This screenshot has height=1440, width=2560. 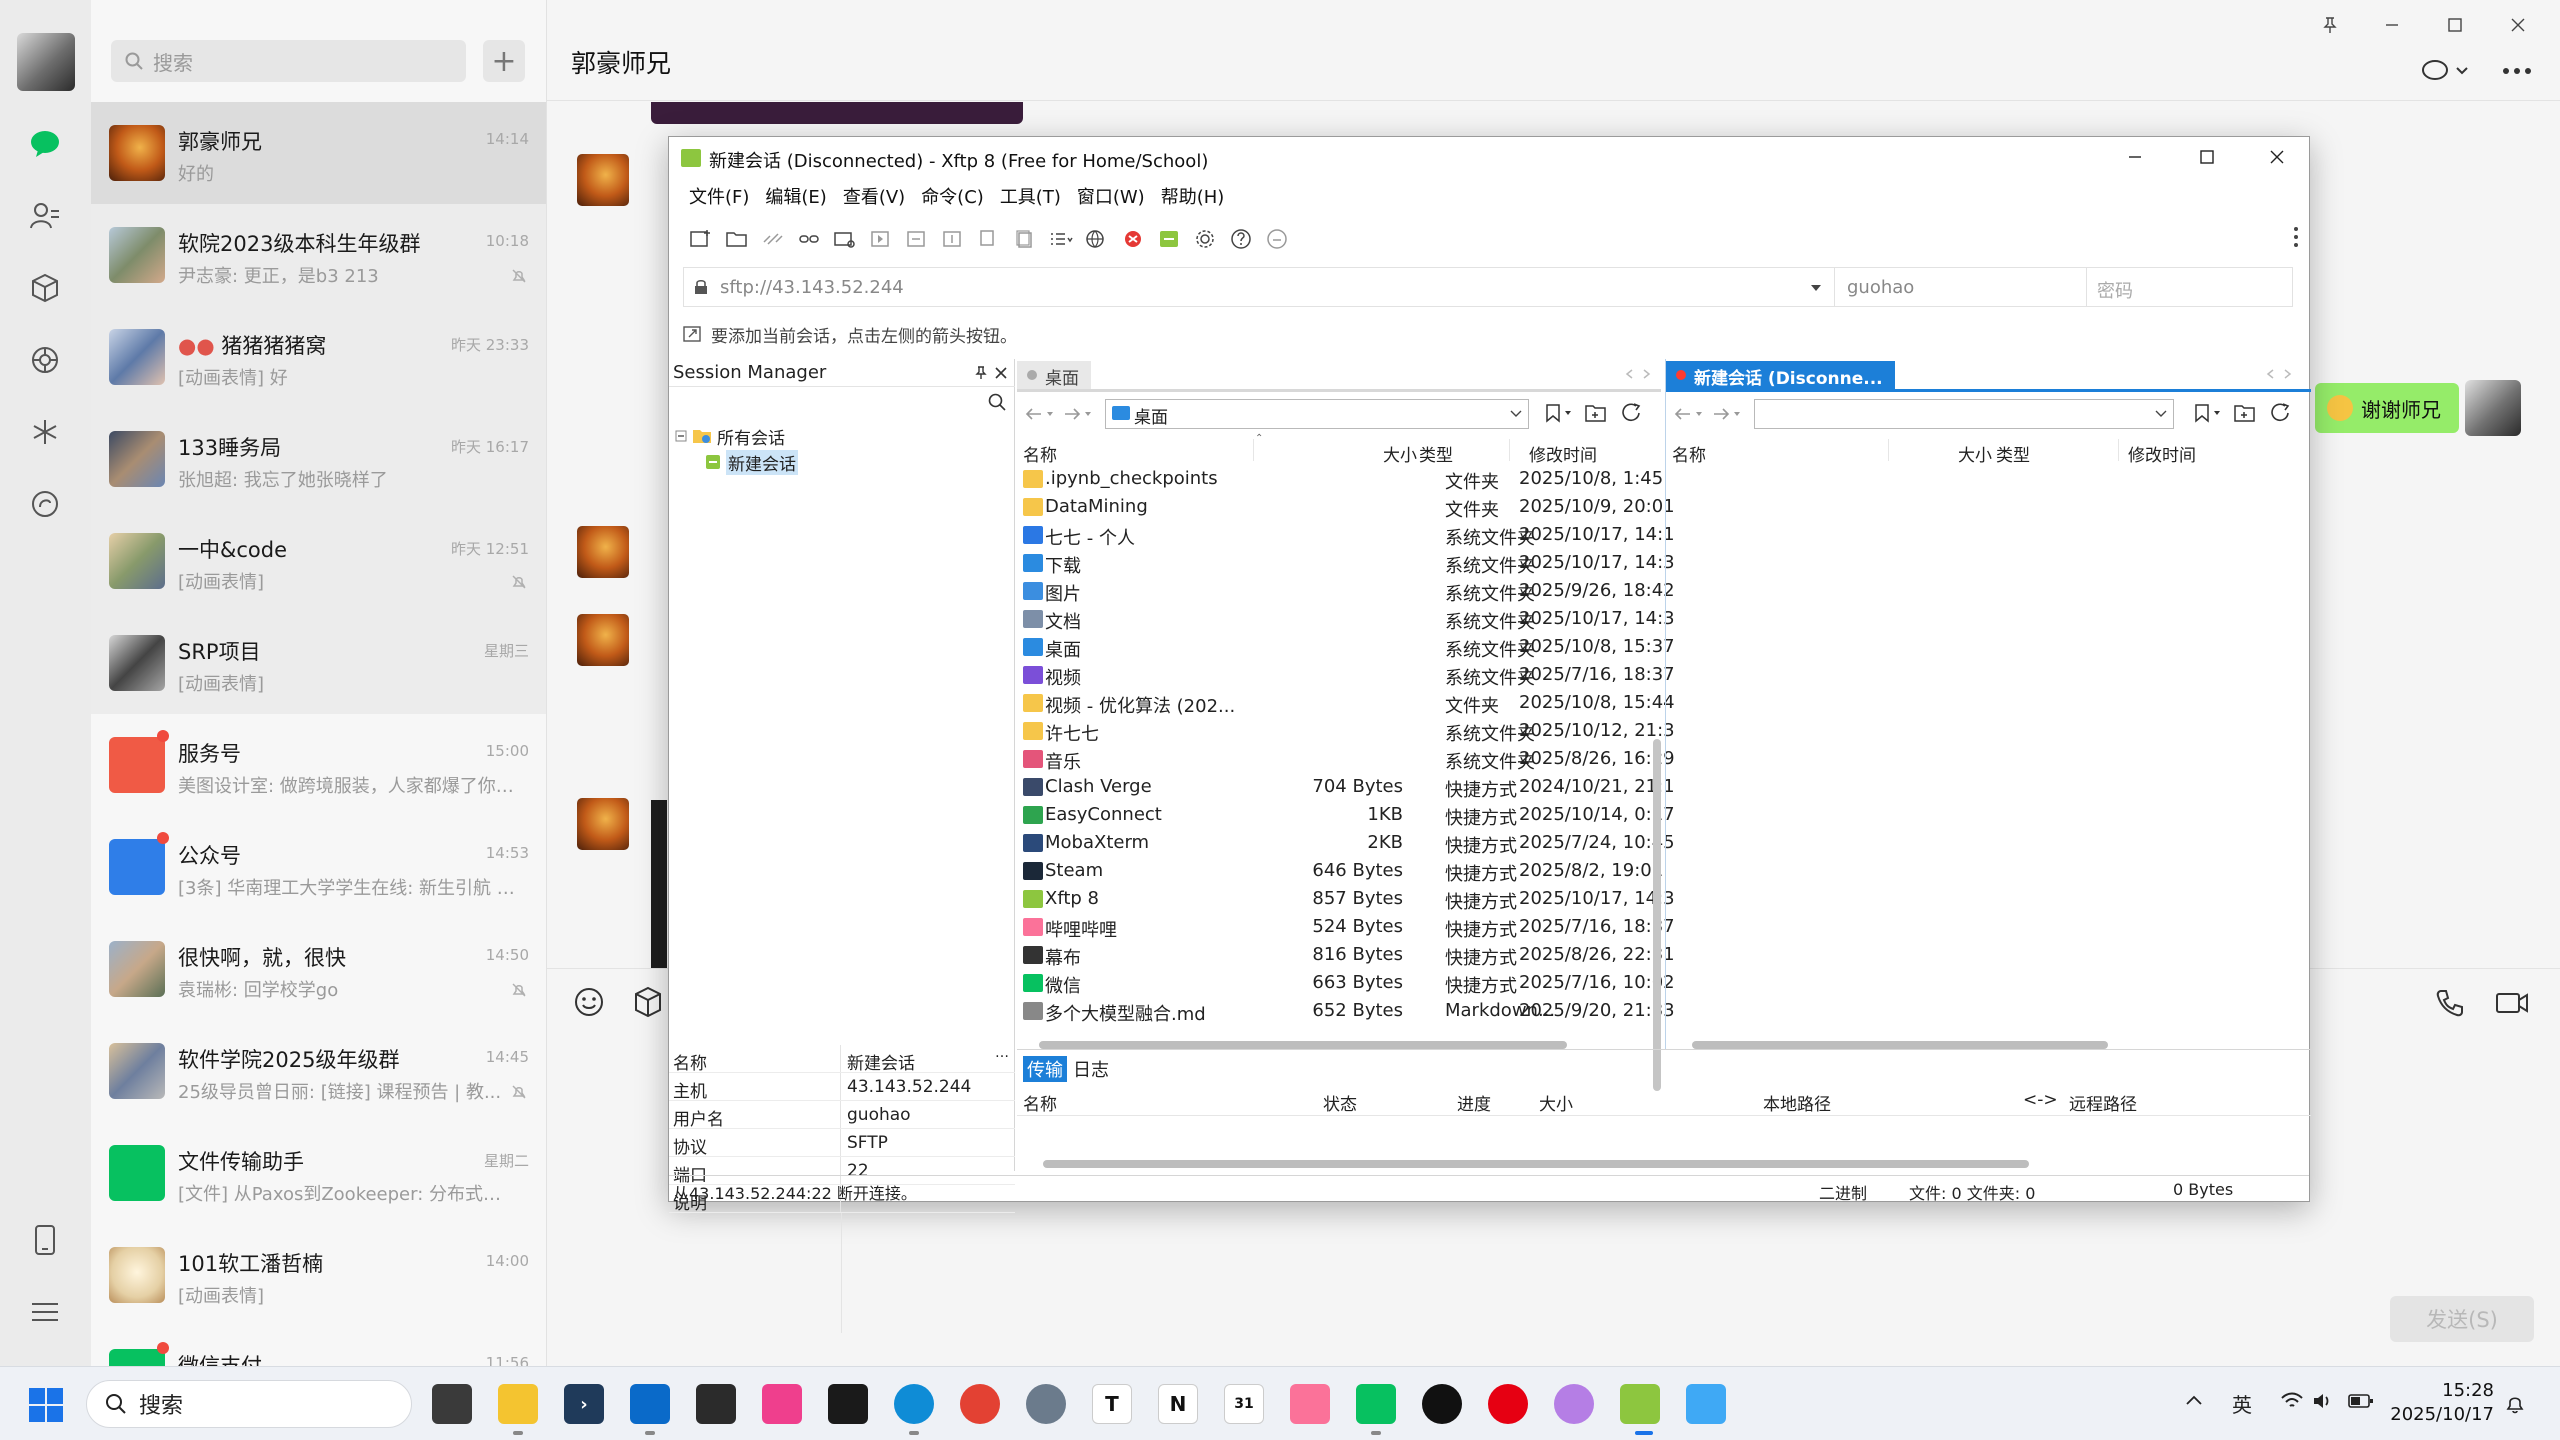 I want to click on terminal-icon: ›, so click(x=584, y=1404).